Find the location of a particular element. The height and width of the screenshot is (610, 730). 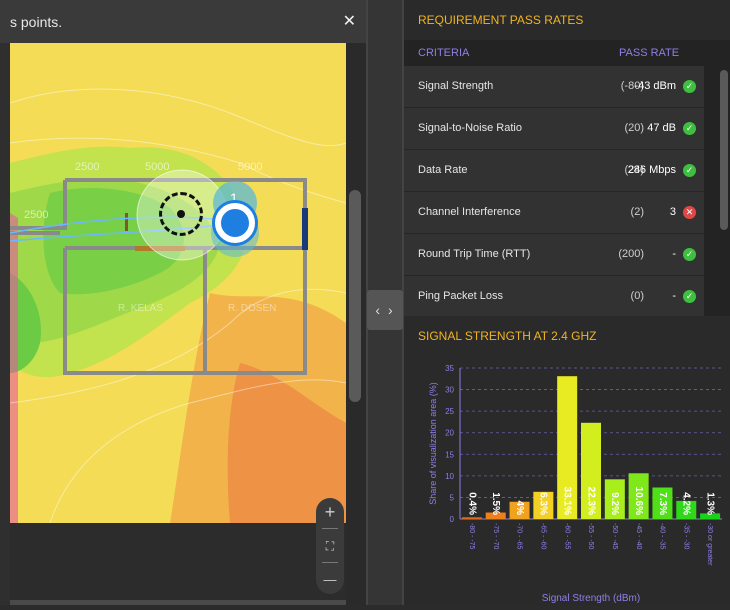

bar-value-label: 6.3% is located at coordinates (543, 503).